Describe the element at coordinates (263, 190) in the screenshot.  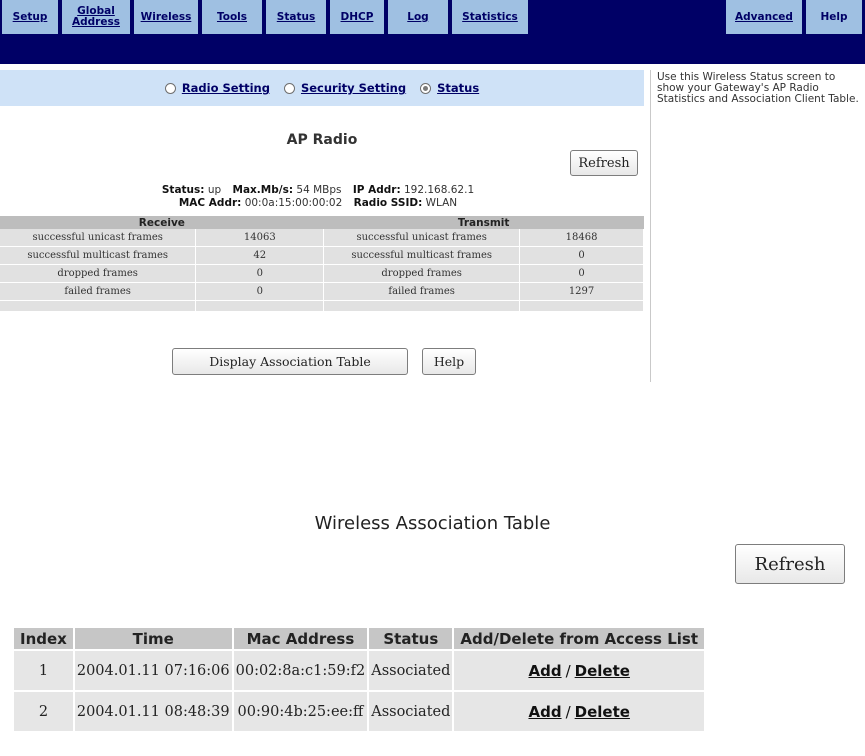
I see `max-rate-key: Max.Mb/s:` at that location.